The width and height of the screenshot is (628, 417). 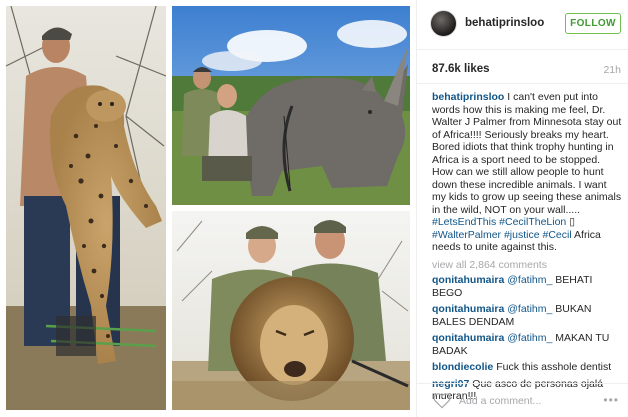 What do you see at coordinates (612, 70) in the screenshot?
I see `post-timestamp: 21h` at bounding box center [612, 70].